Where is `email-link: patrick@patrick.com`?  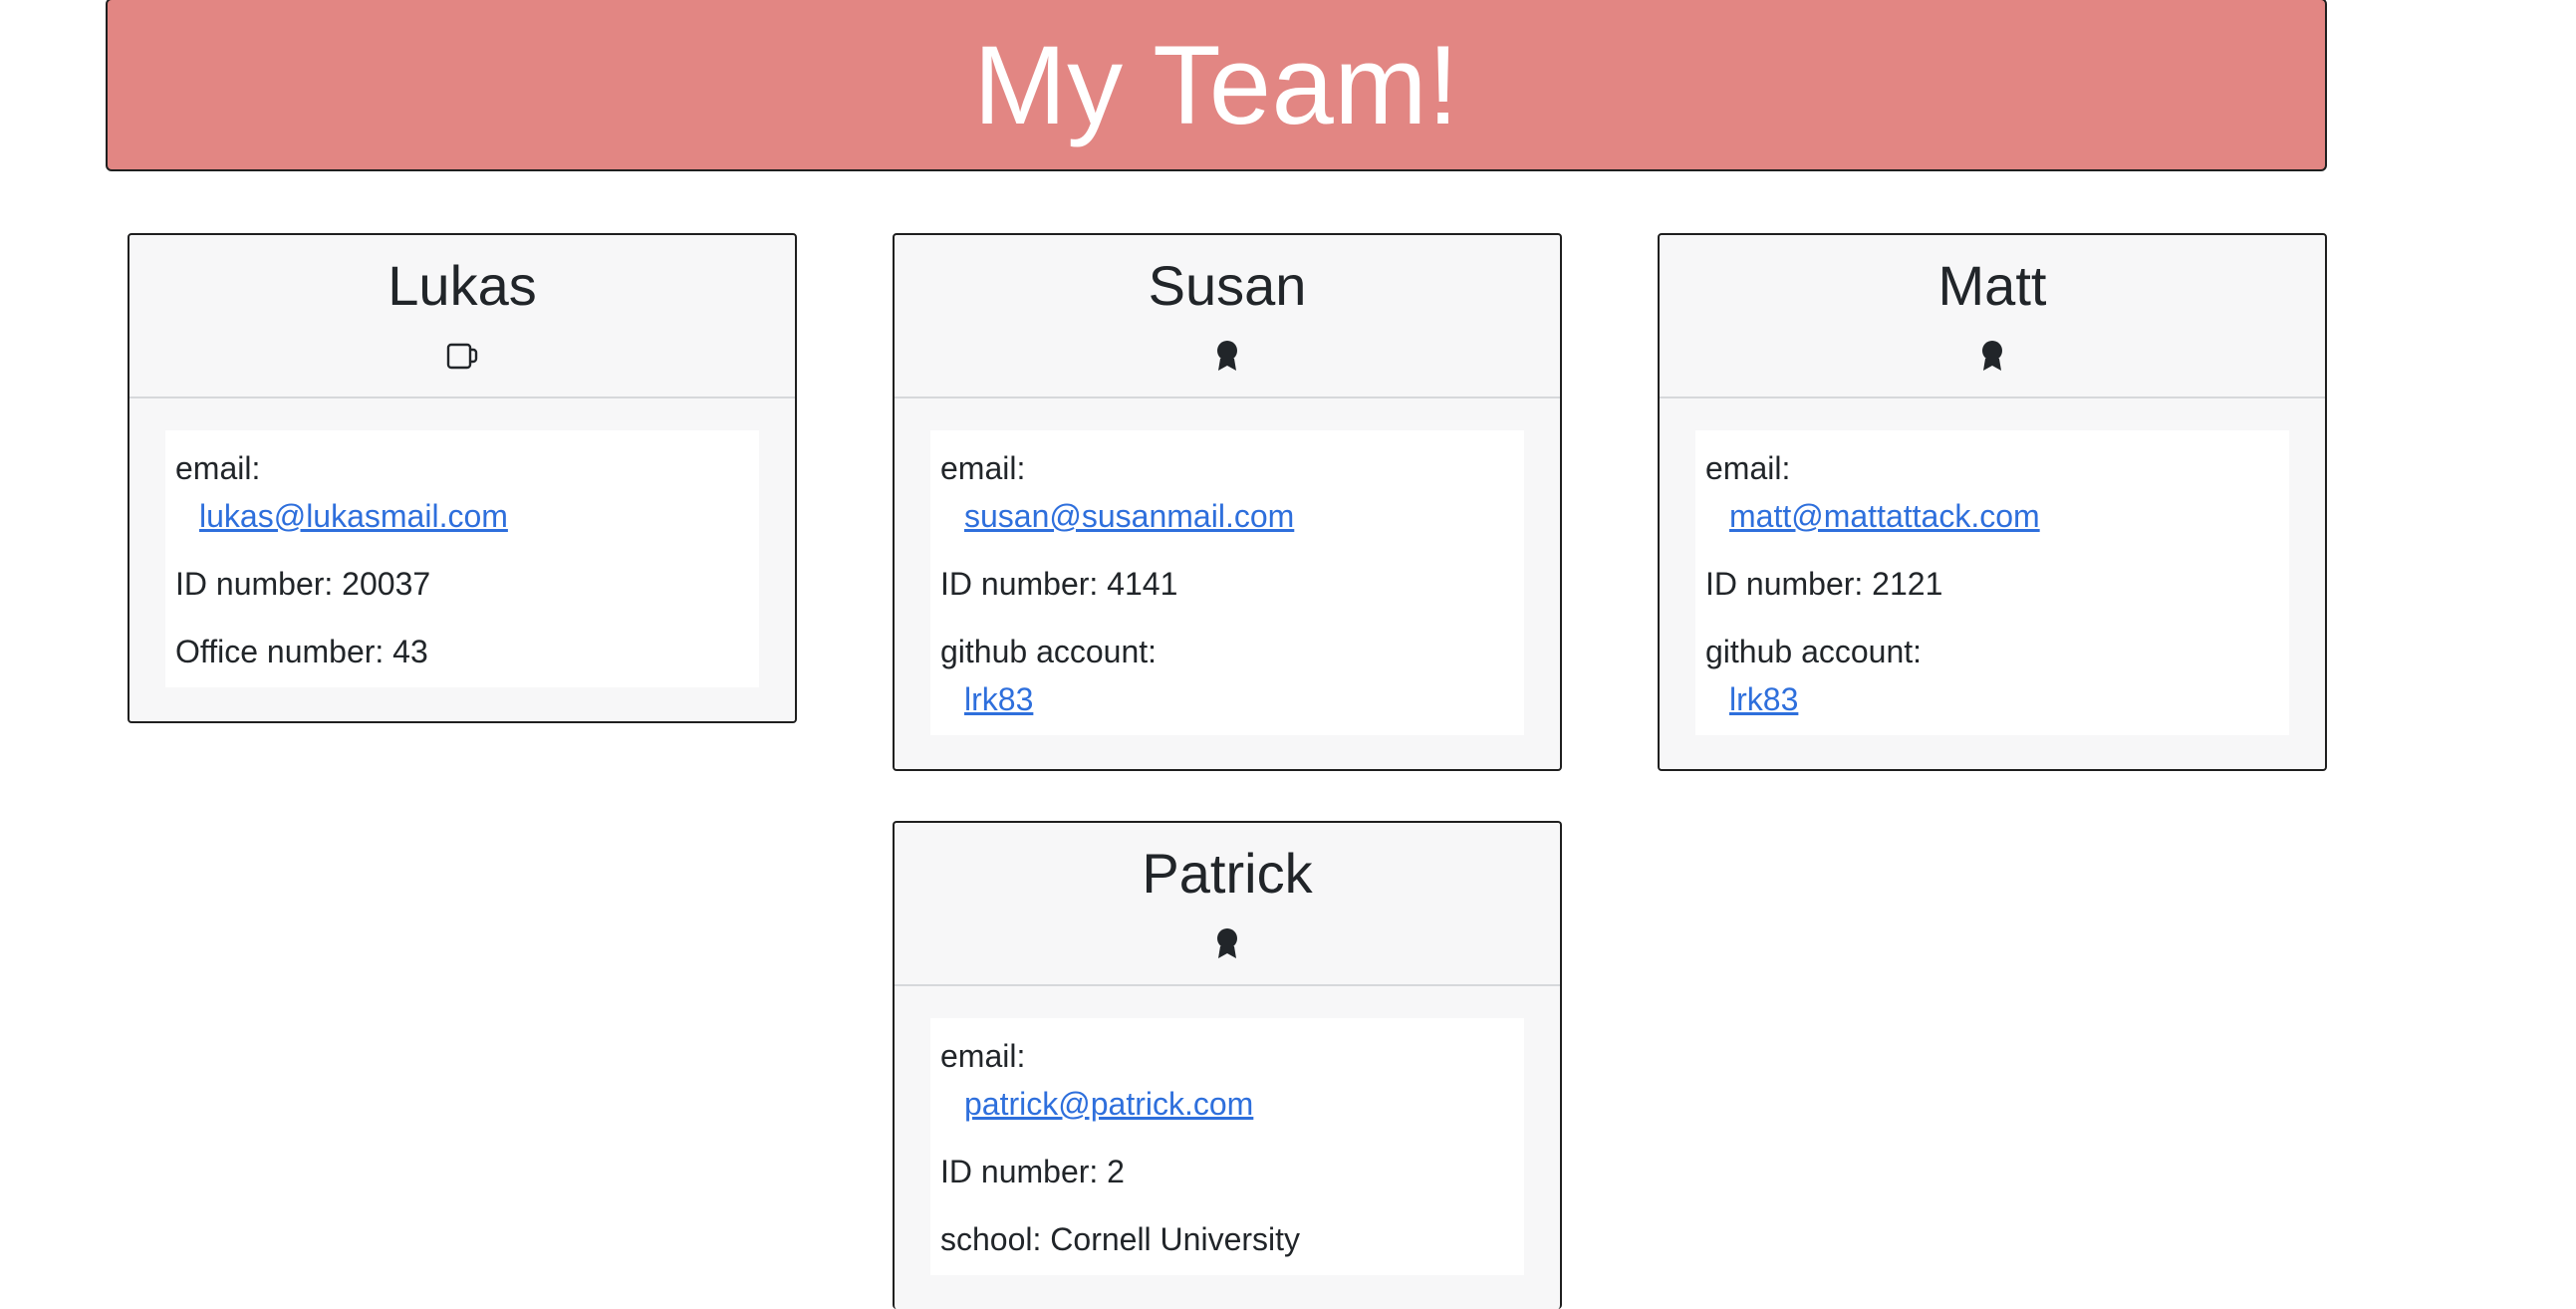 email-link: patrick@patrick.com is located at coordinates (1227, 1104).